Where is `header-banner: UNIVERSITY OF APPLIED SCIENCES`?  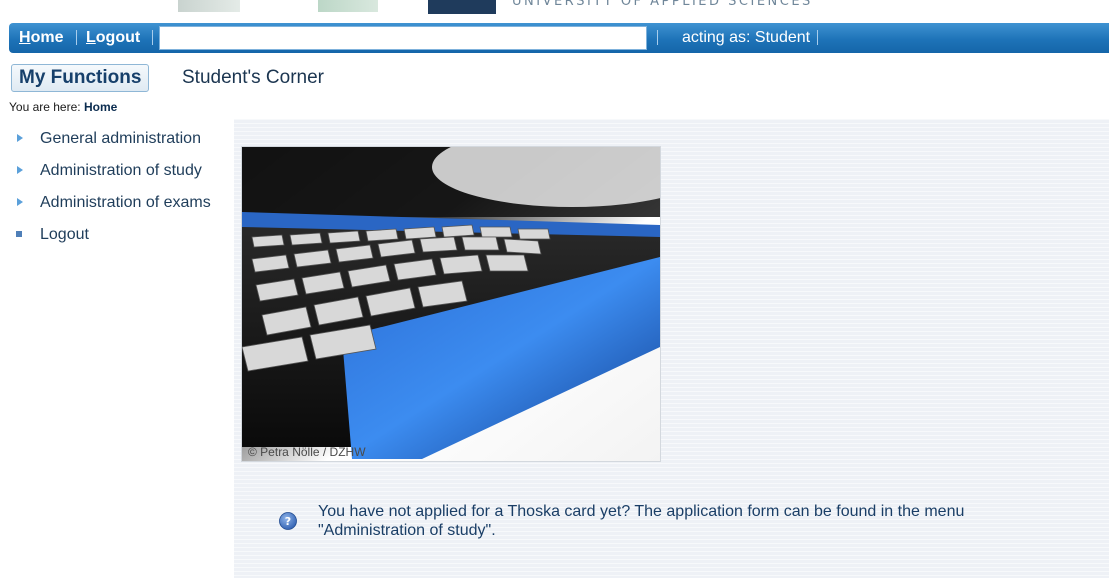
header-banner: UNIVERSITY OF APPLIED SCIENCES is located at coordinates (554, 10).